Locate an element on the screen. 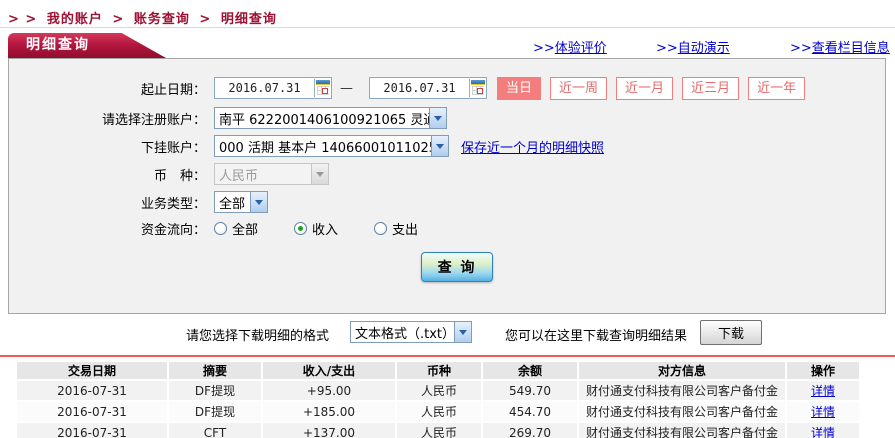 This screenshot has height=438, width=895. download-format-select: 文本格式（.txt） is located at coordinates (411, 332).